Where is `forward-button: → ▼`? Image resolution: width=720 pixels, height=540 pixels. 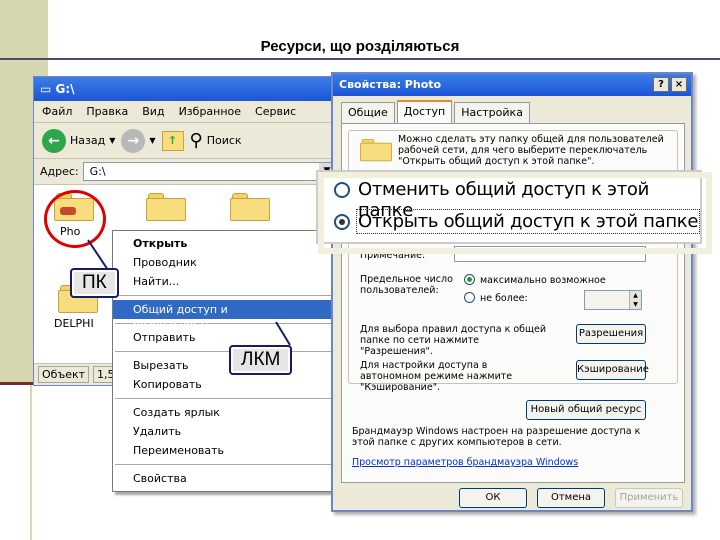
forward-button: → ▼ is located at coordinates (138, 140).